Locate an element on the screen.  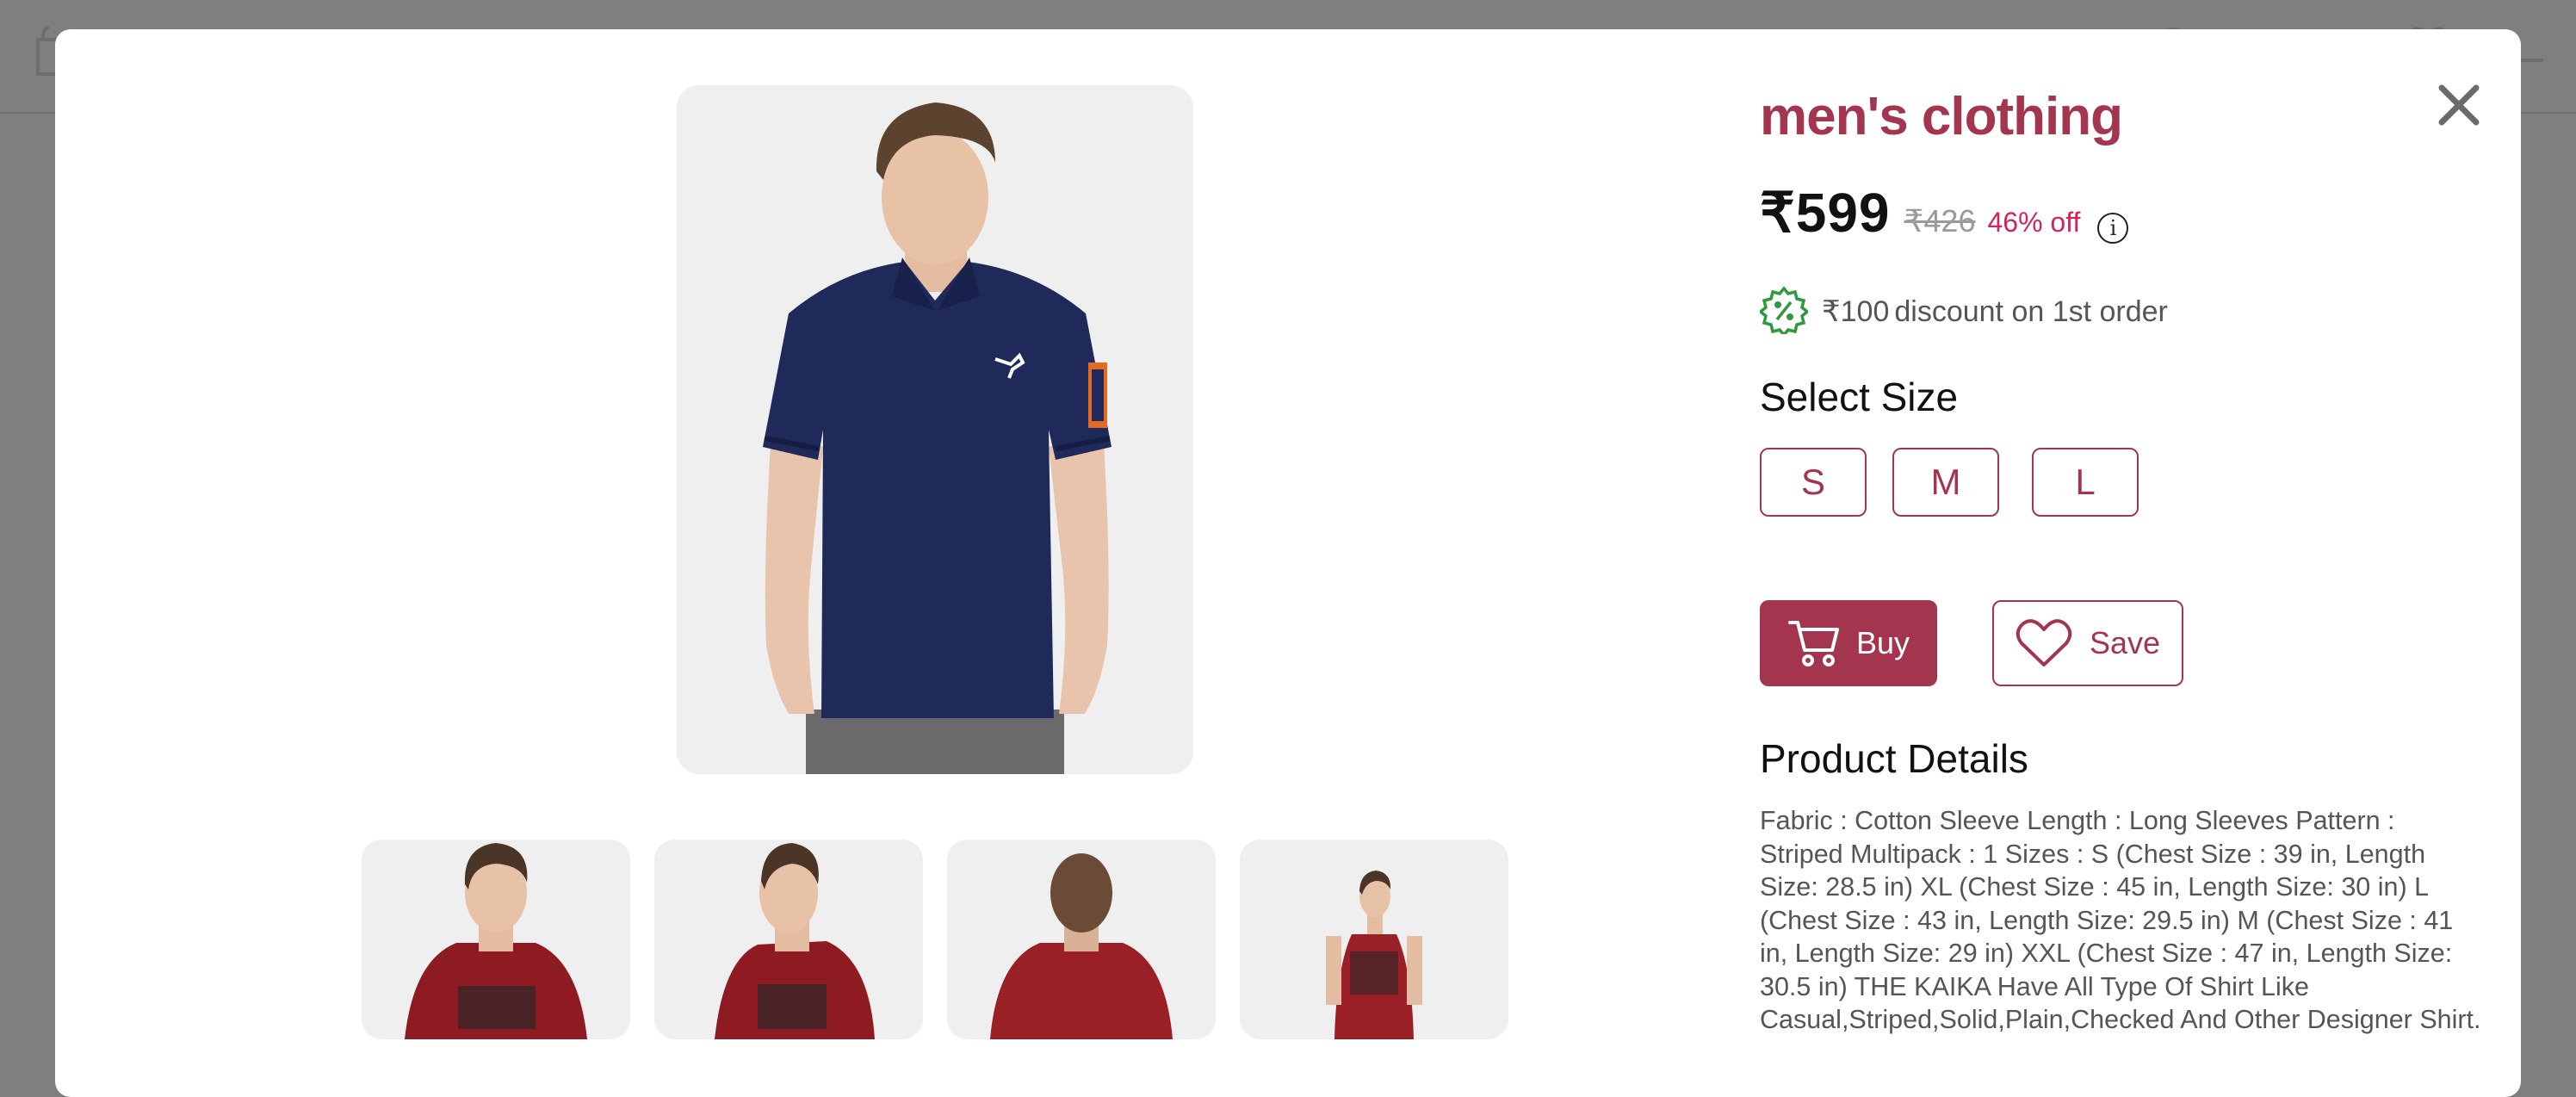
first-order-amount: ₹100 is located at coordinates (1856, 311).